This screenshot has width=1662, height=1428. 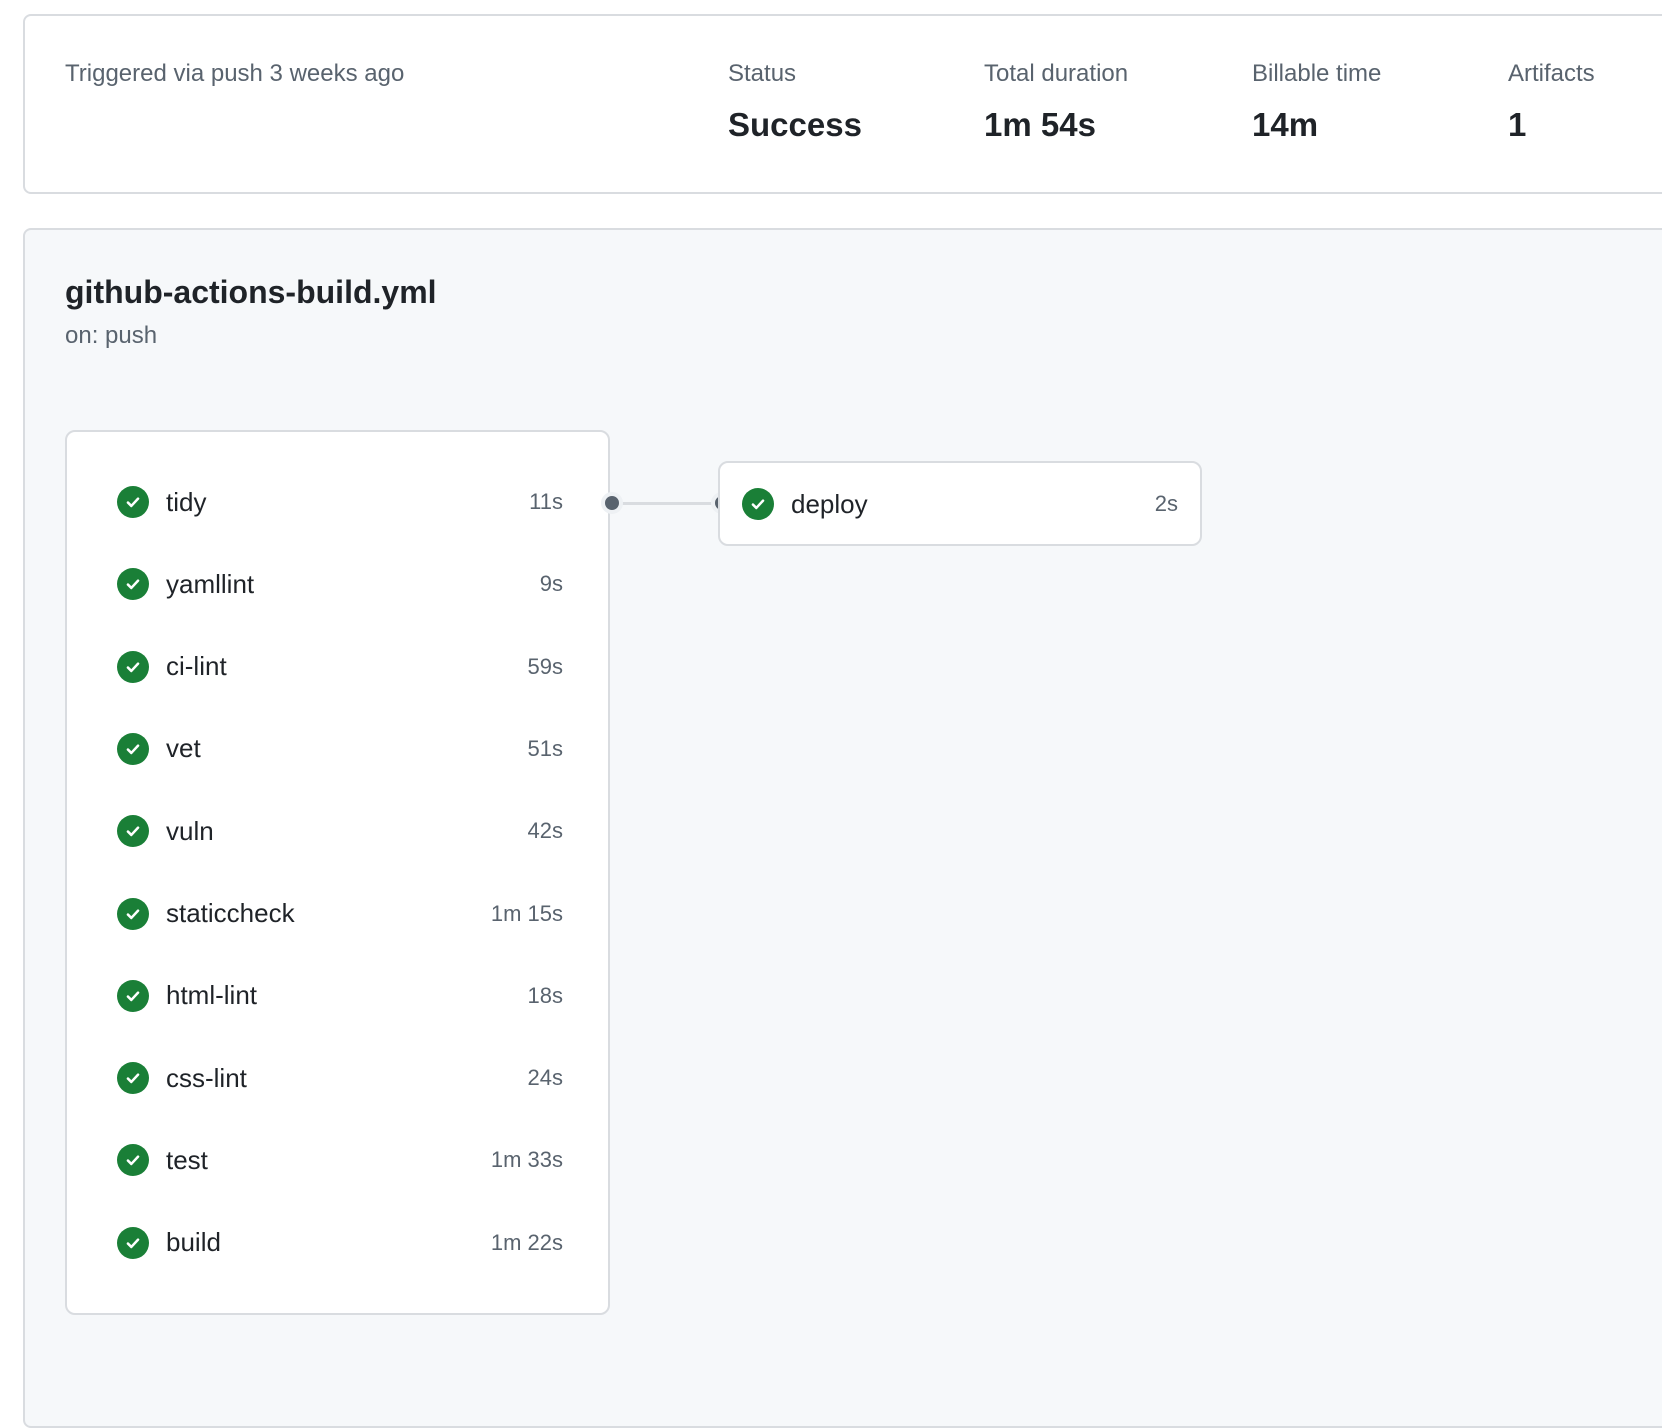 What do you see at coordinates (762, 73) in the screenshot?
I see `stat-label: Status` at bounding box center [762, 73].